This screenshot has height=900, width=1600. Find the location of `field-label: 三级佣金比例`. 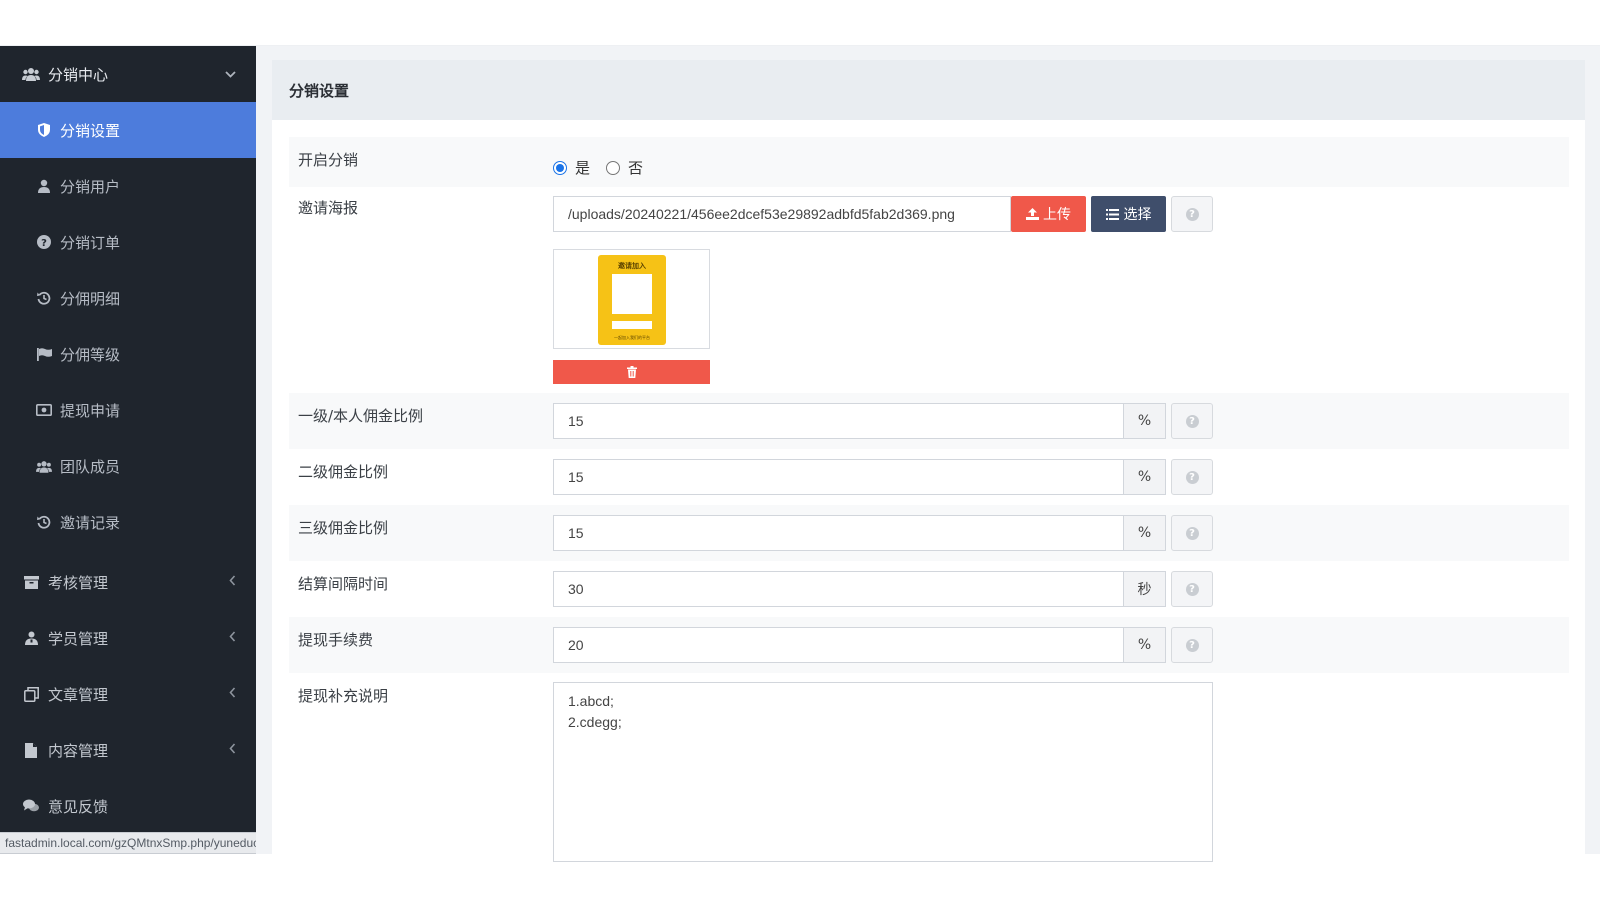

field-label: 三级佣金比例 is located at coordinates (343, 528).